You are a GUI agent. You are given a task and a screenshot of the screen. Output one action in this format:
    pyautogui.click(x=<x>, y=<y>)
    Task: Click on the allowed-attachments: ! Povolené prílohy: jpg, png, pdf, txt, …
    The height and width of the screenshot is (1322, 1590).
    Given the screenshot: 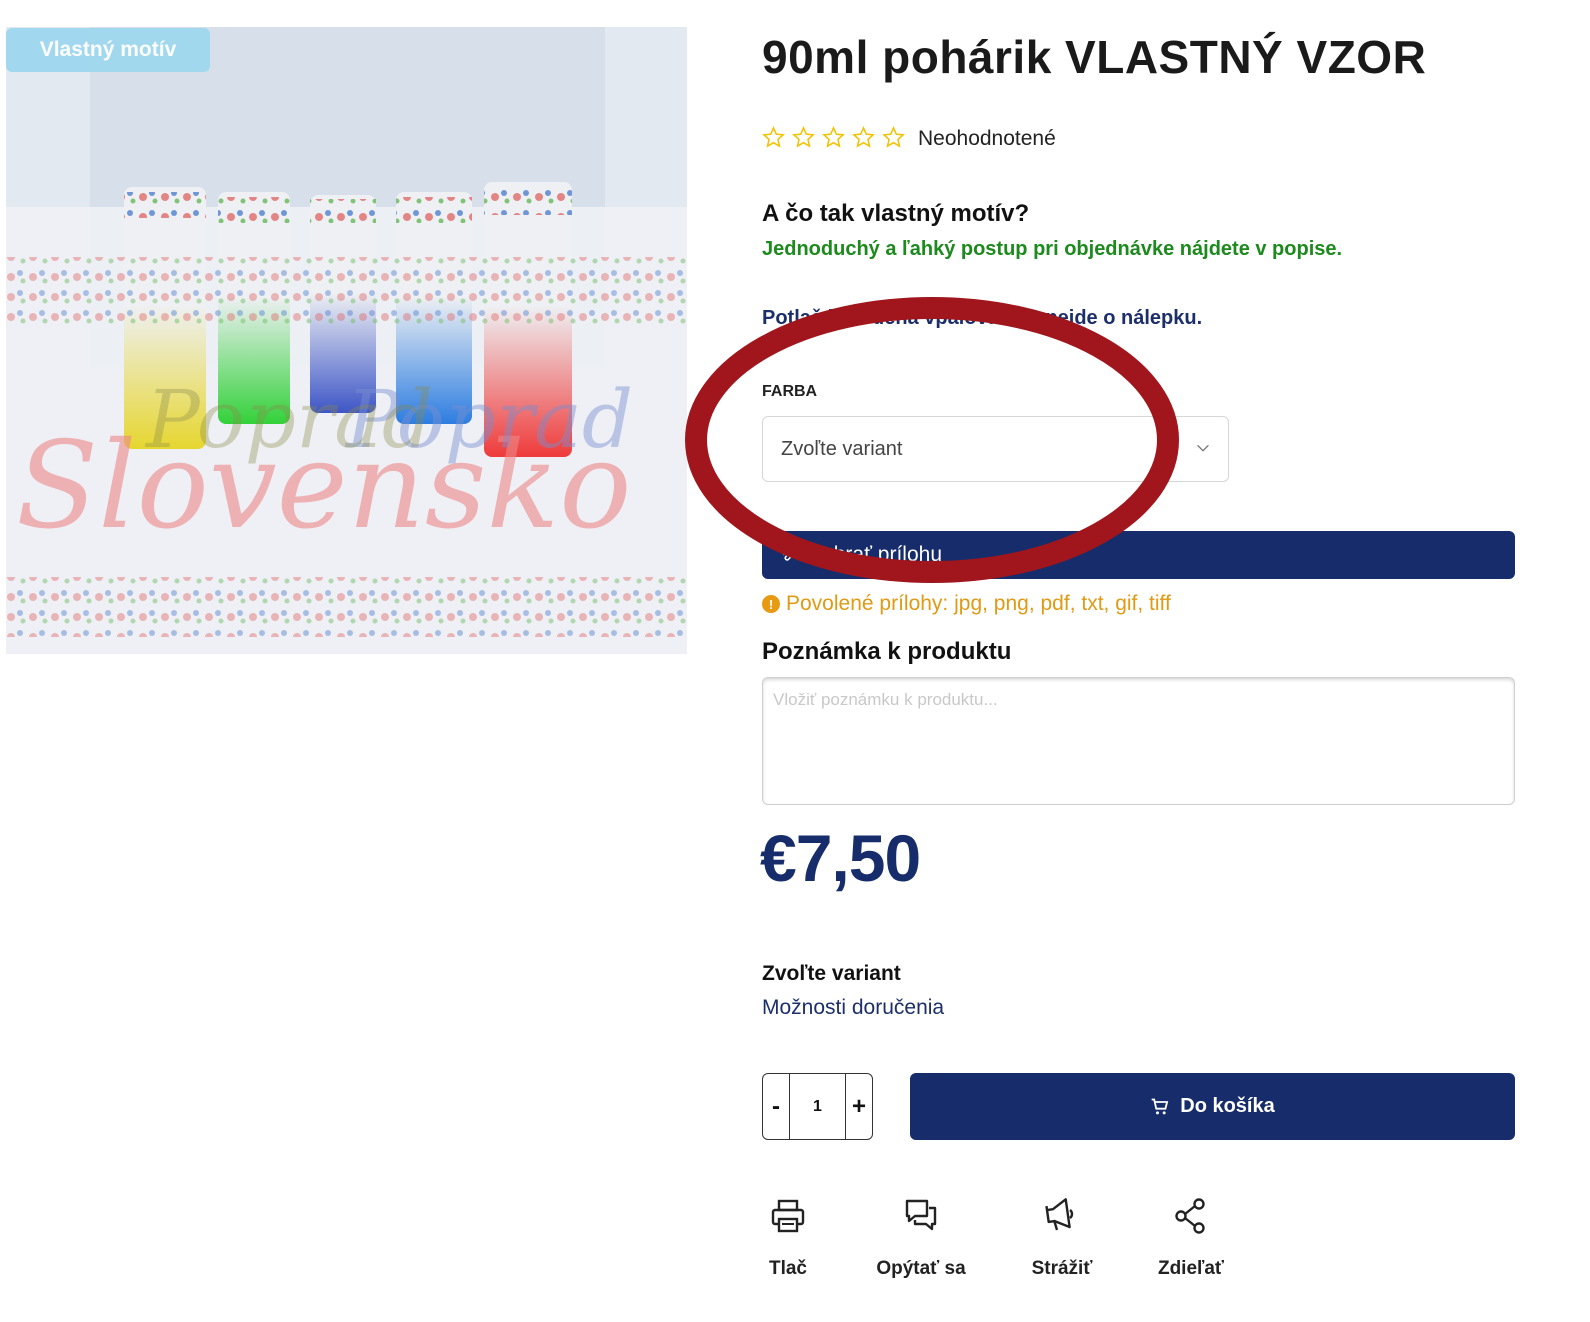 What is the action you would take?
    pyautogui.click(x=966, y=604)
    